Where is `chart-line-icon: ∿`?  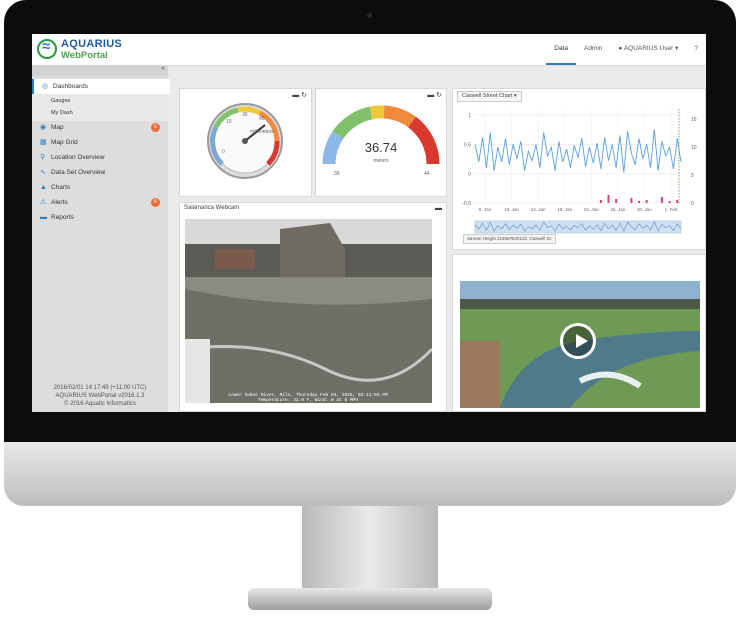
chart-line-icon: ∿ is located at coordinates (43, 172).